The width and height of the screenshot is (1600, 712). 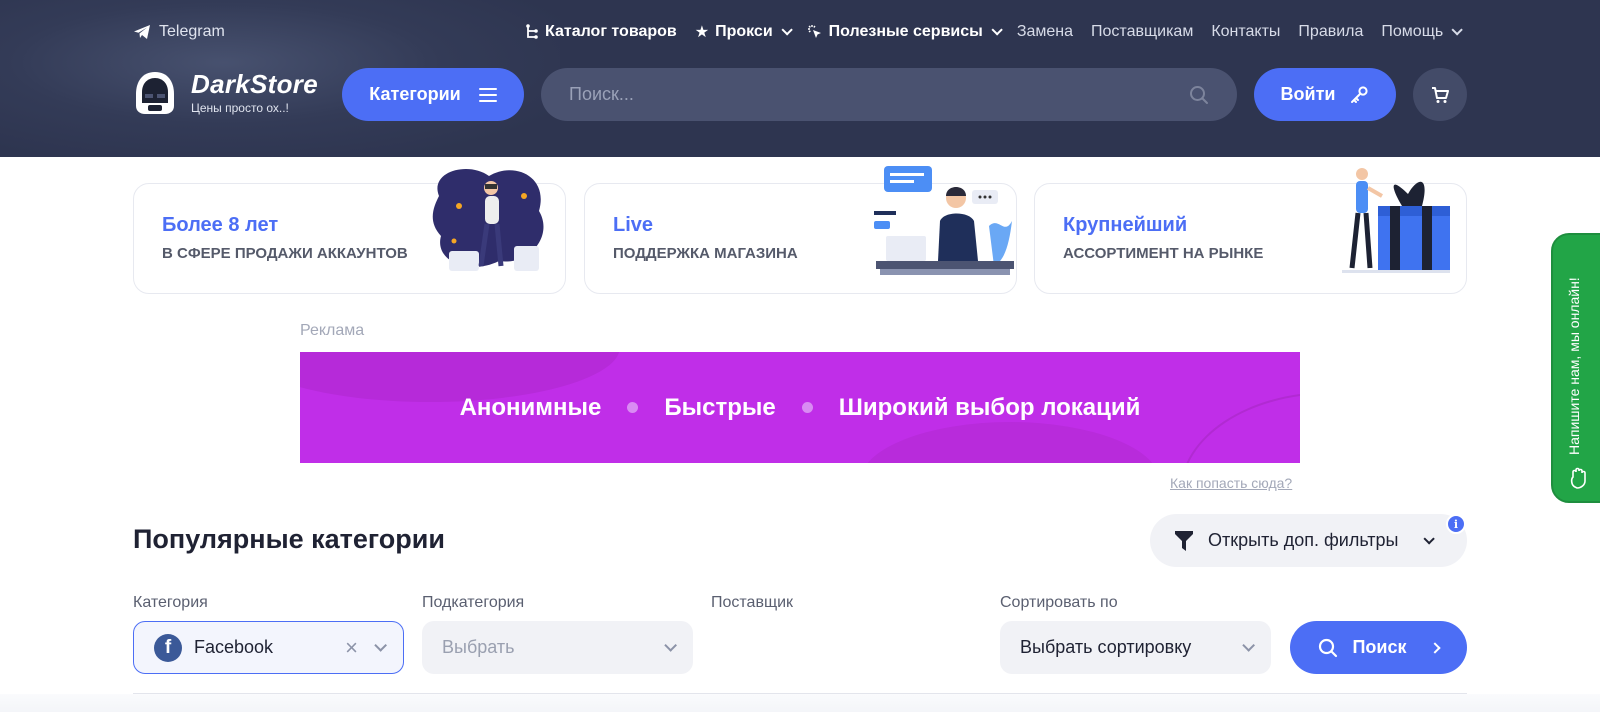 What do you see at coordinates (1578, 478) in the screenshot?
I see `chat-hand-icon` at bounding box center [1578, 478].